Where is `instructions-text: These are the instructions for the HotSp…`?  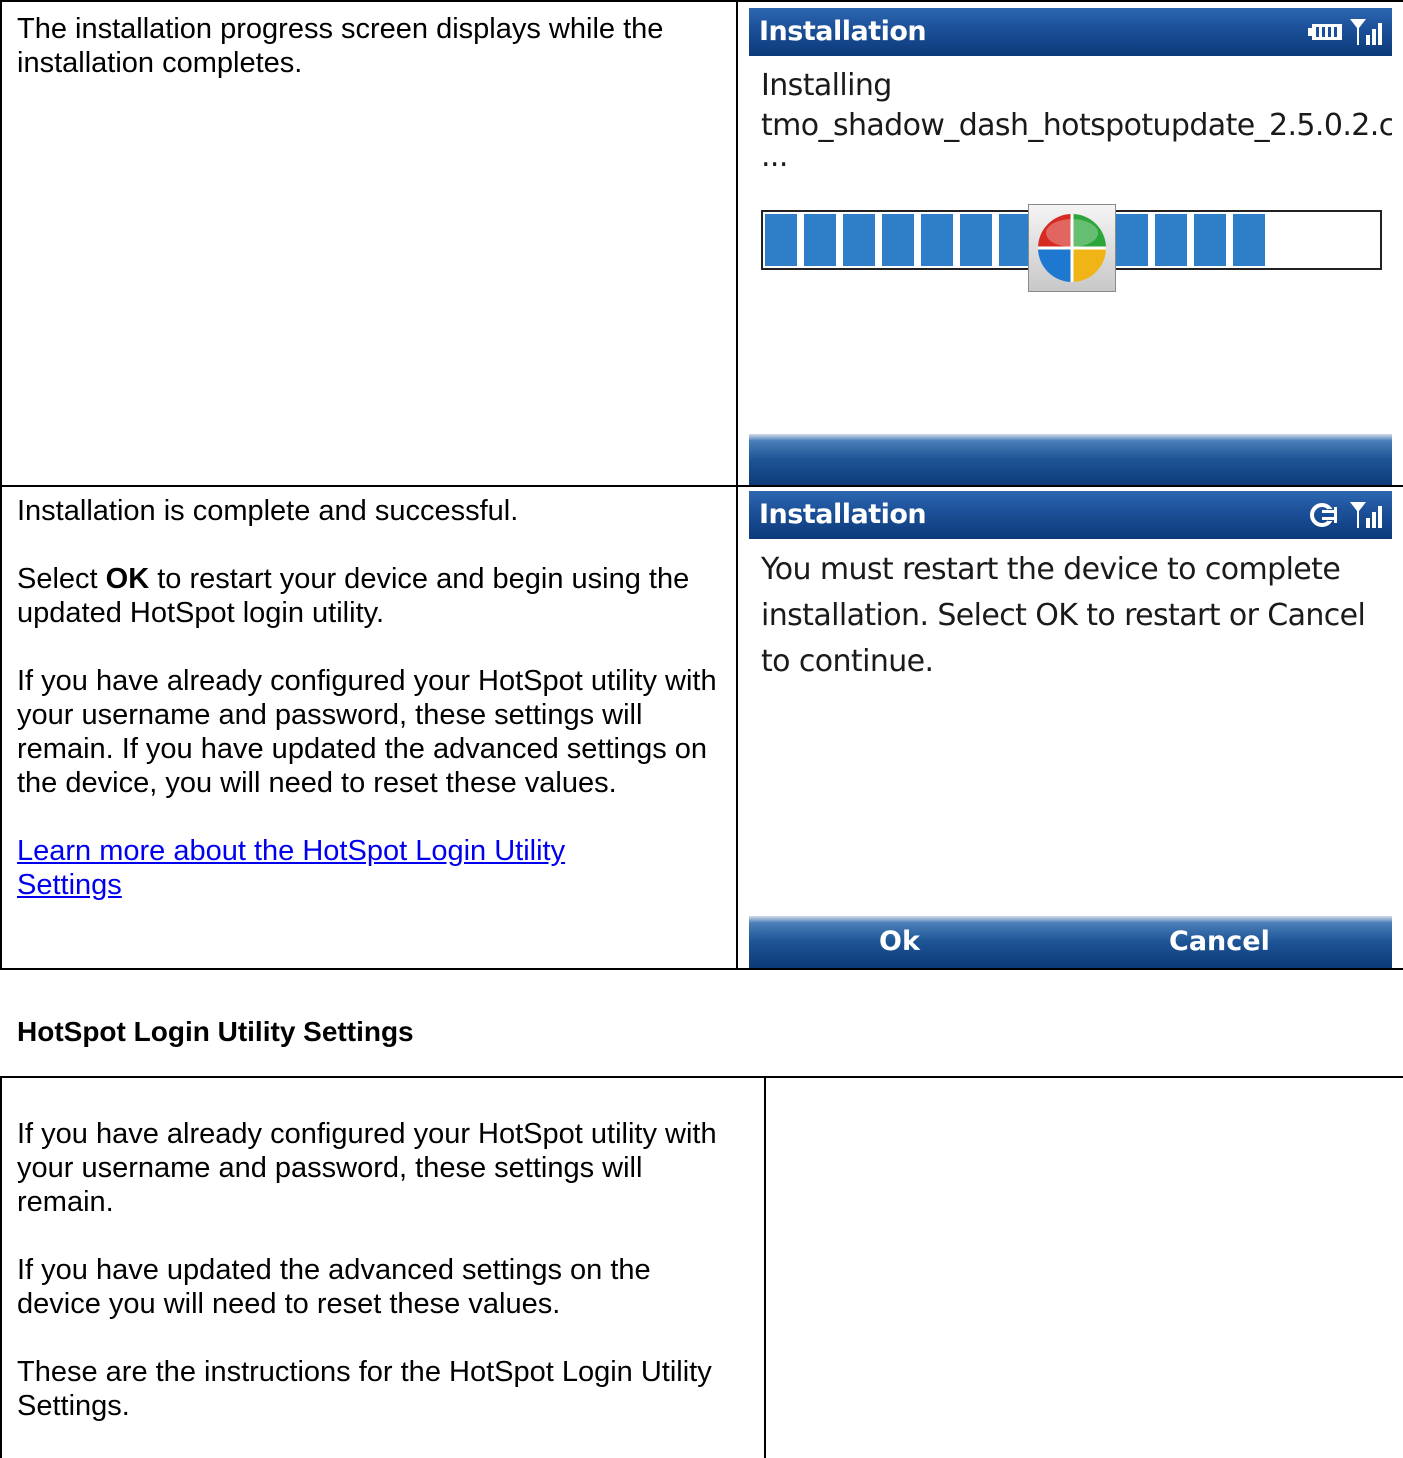
instructions-text: These are the instructions for the HotSp… is located at coordinates (364, 1389).